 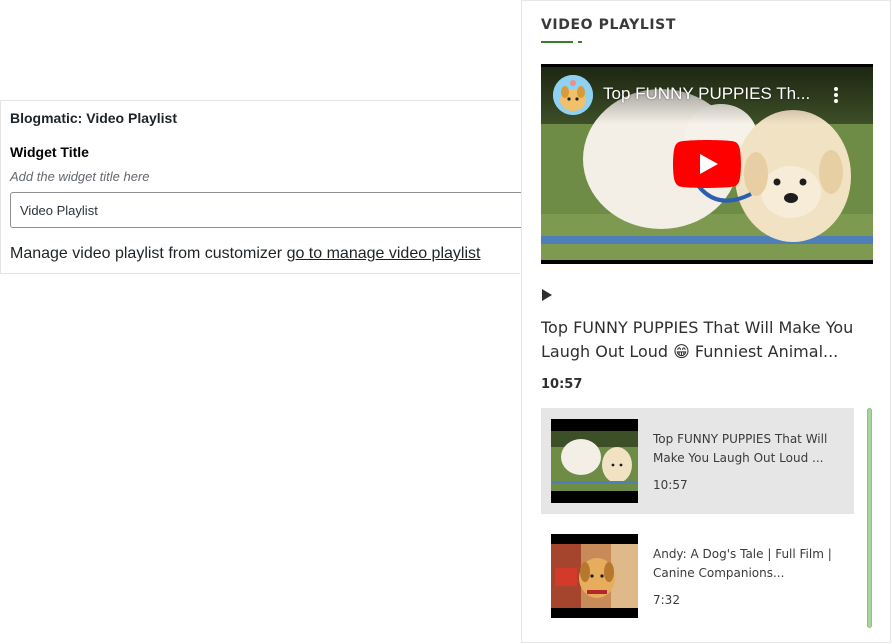 I want to click on manage-playlist-label: Manage video playlist from customizer, so click(x=146, y=253).